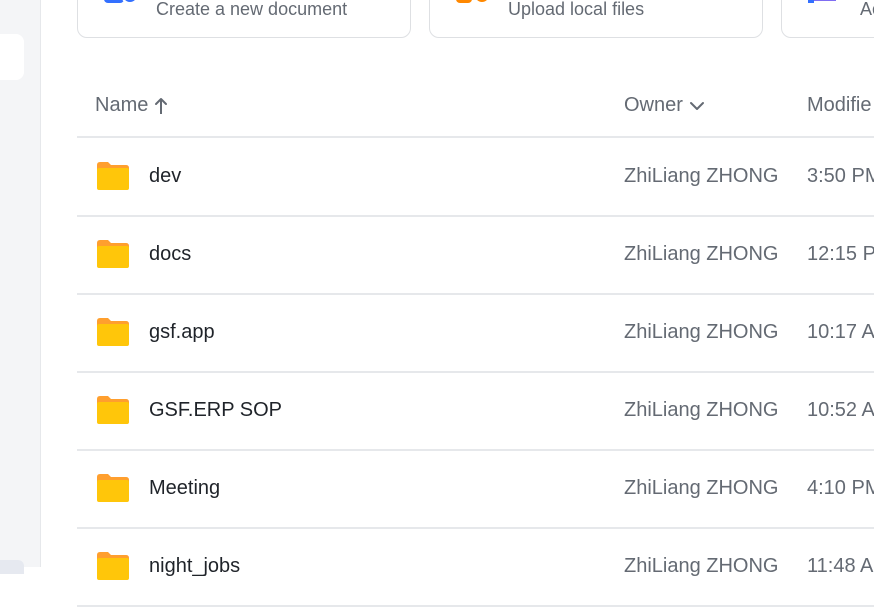 This screenshot has width=874, height=607. I want to click on upload-icon, so click(473, 2).